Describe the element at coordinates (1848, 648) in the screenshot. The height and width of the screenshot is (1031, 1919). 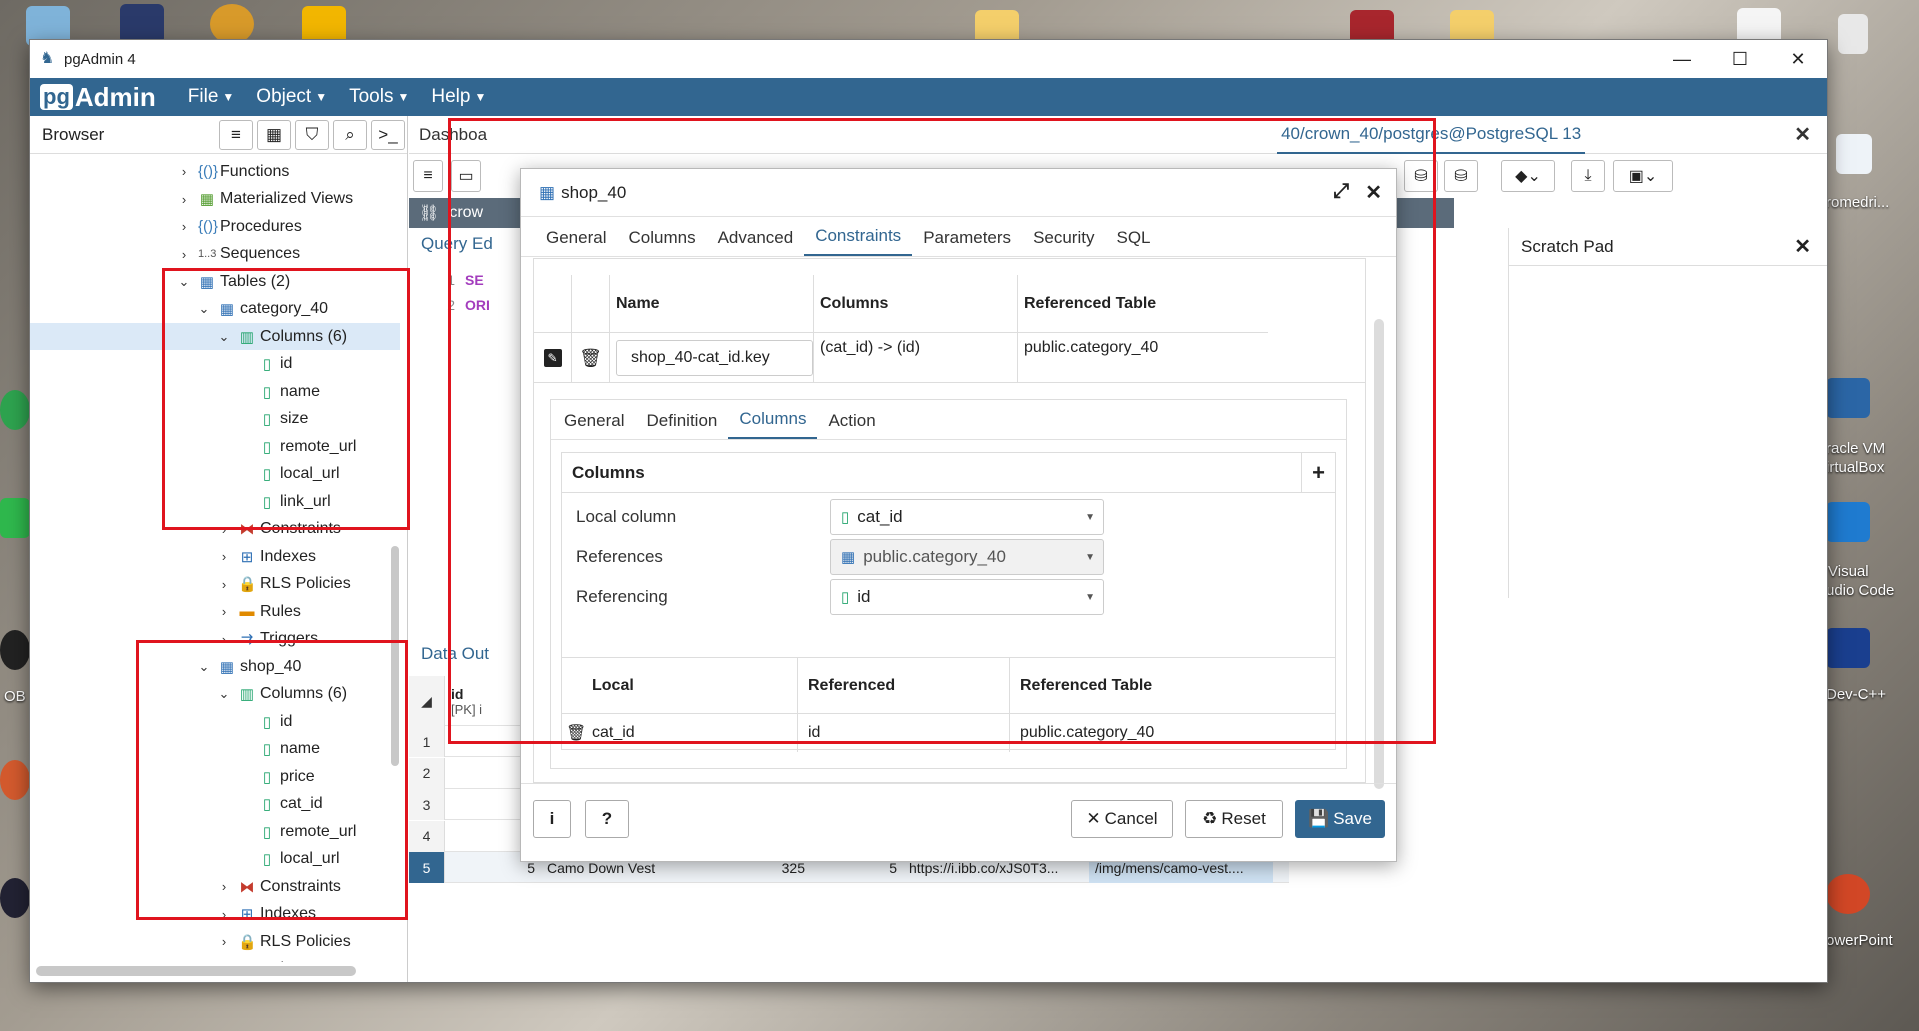
I see `devcpp-icon` at that location.